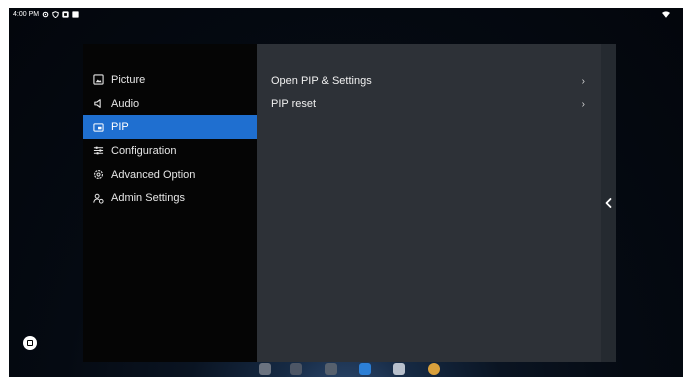  I want to click on row-label: PIP reset, so click(294, 104).